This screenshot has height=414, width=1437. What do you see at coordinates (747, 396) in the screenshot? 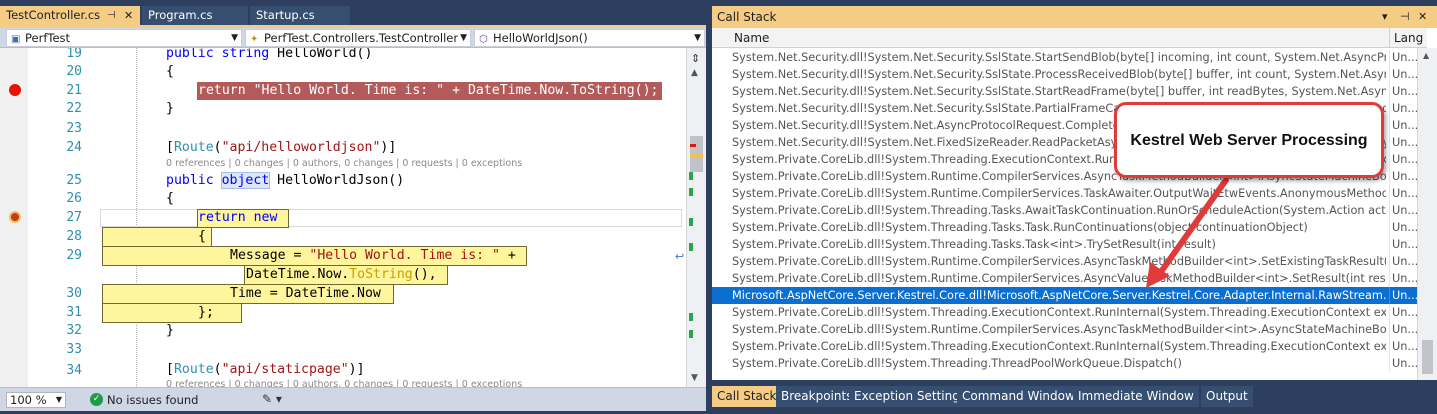
I see `tab-call-stack: Call Stack` at bounding box center [747, 396].